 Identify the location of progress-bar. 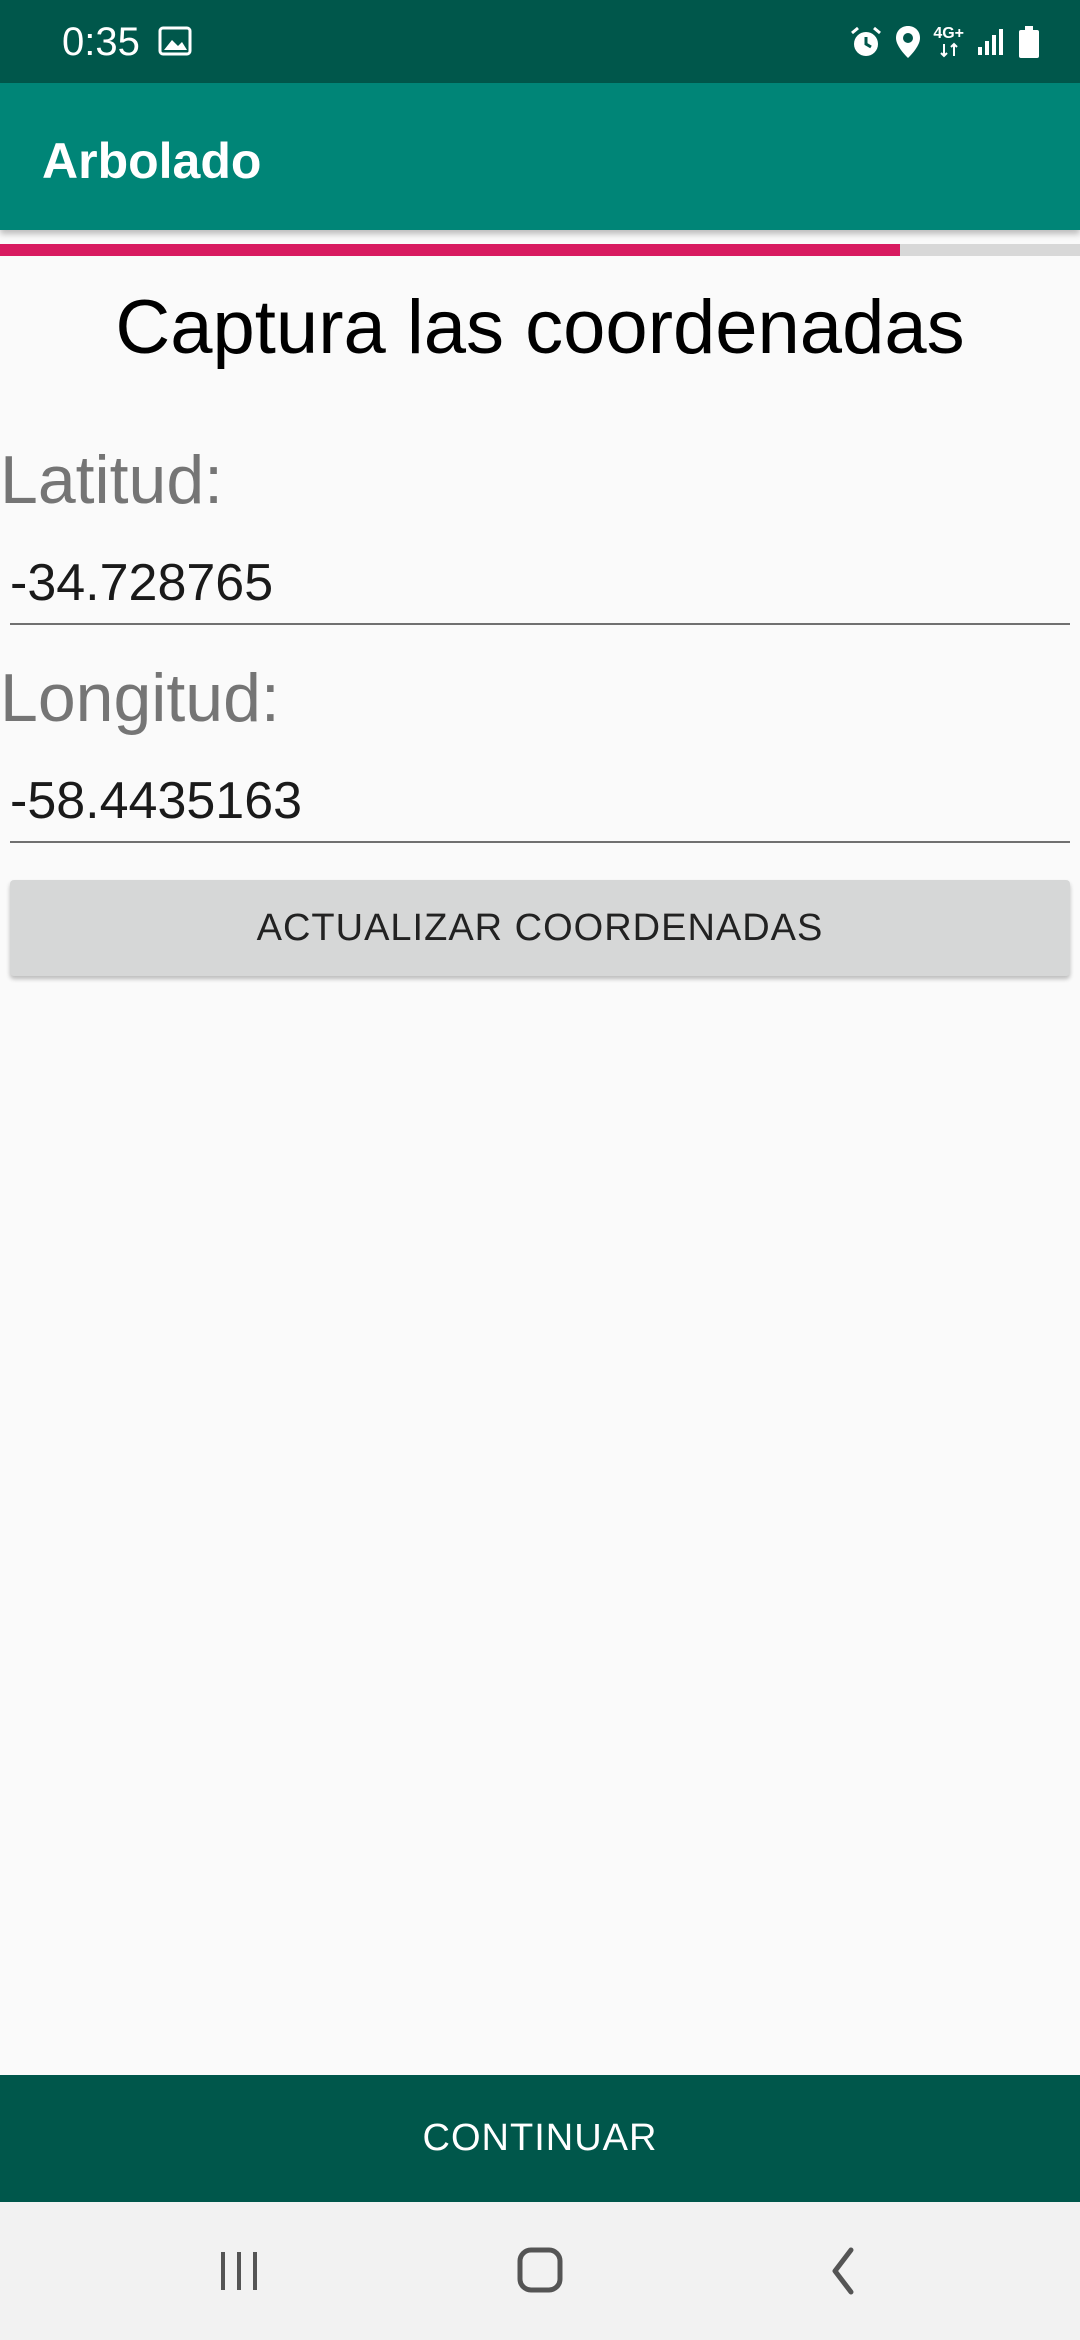
(540, 250).